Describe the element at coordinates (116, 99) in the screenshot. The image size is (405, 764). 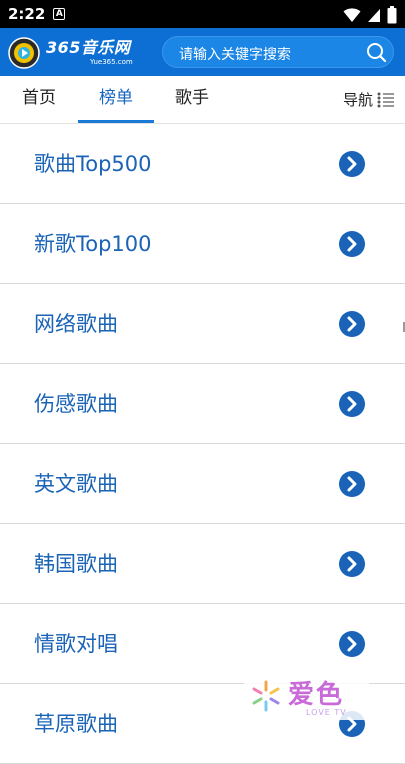
I see `tab-charts: 榜单` at that location.